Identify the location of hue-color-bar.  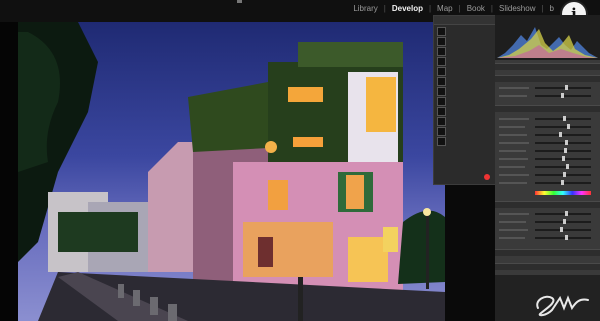
(563, 193).